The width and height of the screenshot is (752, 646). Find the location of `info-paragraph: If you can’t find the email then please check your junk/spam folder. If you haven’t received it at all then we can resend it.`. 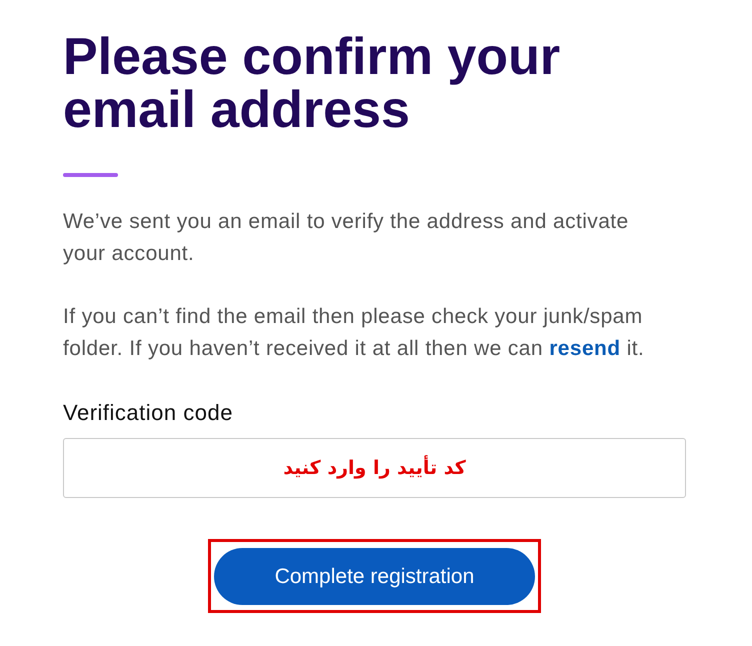

info-paragraph: If you can’t find the email then please check your junk/spam folder. If you haven’t received it at all then we can resend it. is located at coordinates (354, 333).